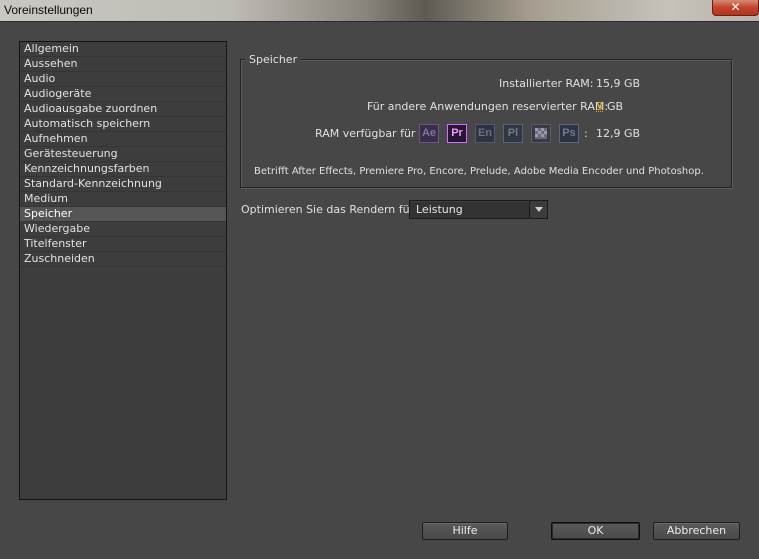 The height and width of the screenshot is (559, 759). What do you see at coordinates (48, 10) in the screenshot?
I see `window-title: Voreinstellungen` at bounding box center [48, 10].